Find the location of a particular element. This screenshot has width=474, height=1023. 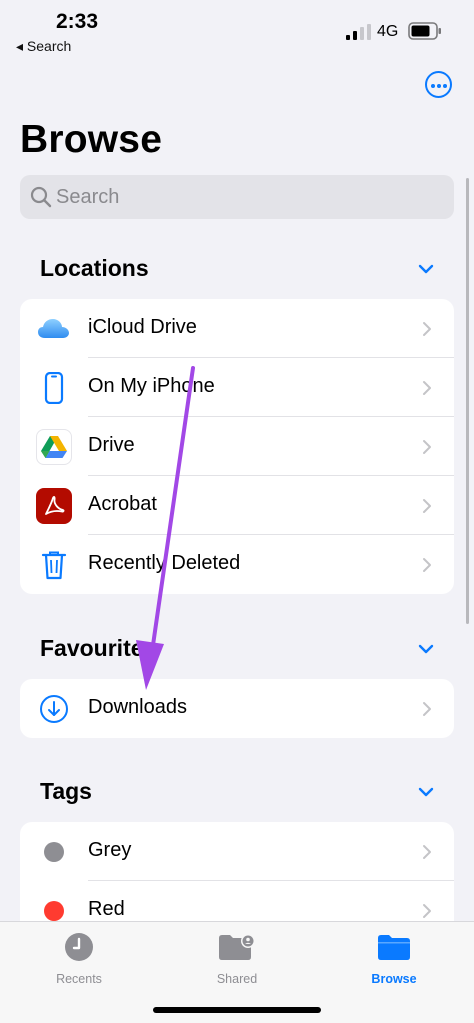

tab-browse: Browse is located at coordinates (394, 958).